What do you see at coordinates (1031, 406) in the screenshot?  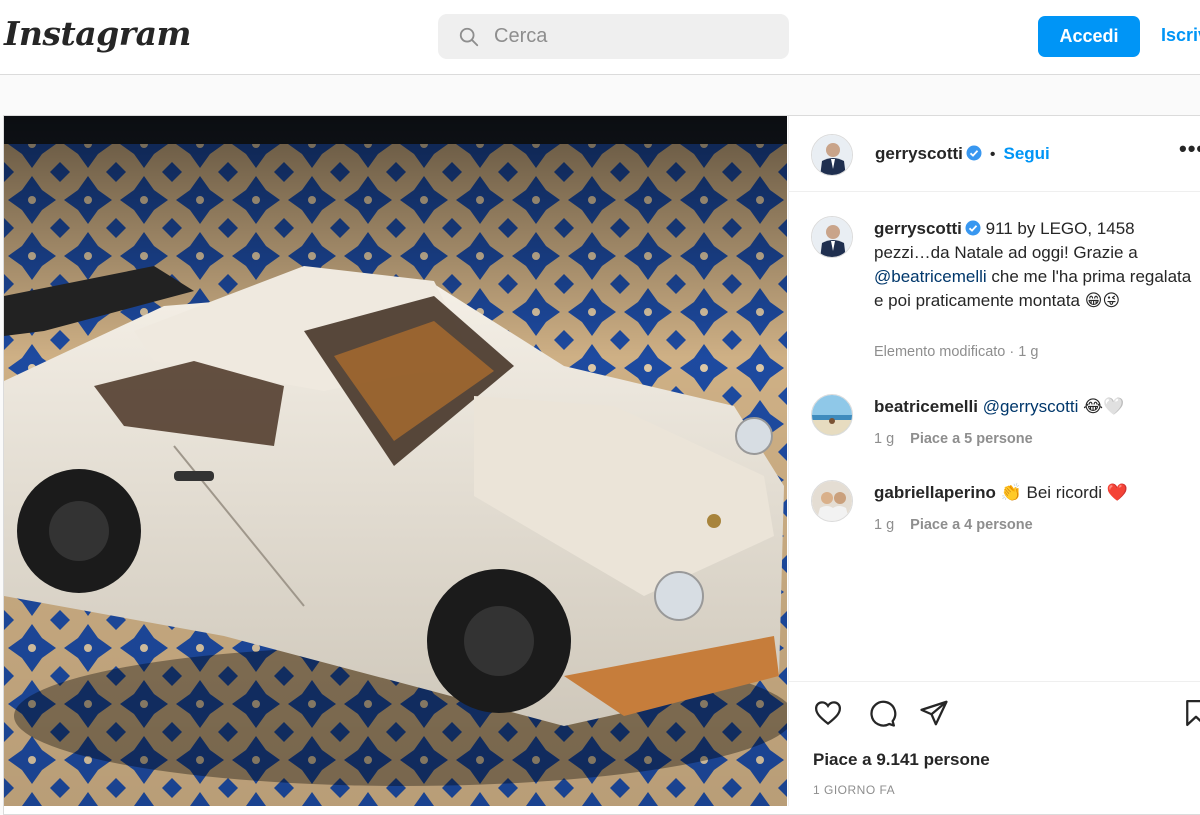 I see `comment-mention-link: @gerryscotti` at bounding box center [1031, 406].